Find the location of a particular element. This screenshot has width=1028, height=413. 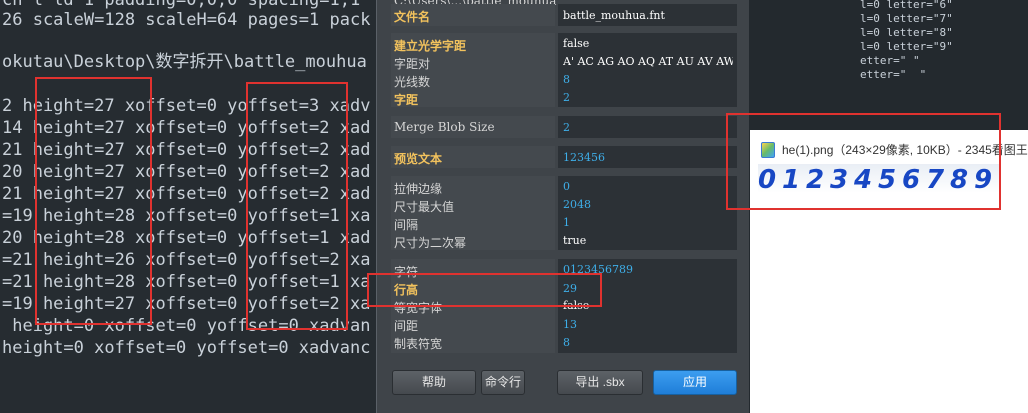

annotation-box-yoffset is located at coordinates (297, 206).